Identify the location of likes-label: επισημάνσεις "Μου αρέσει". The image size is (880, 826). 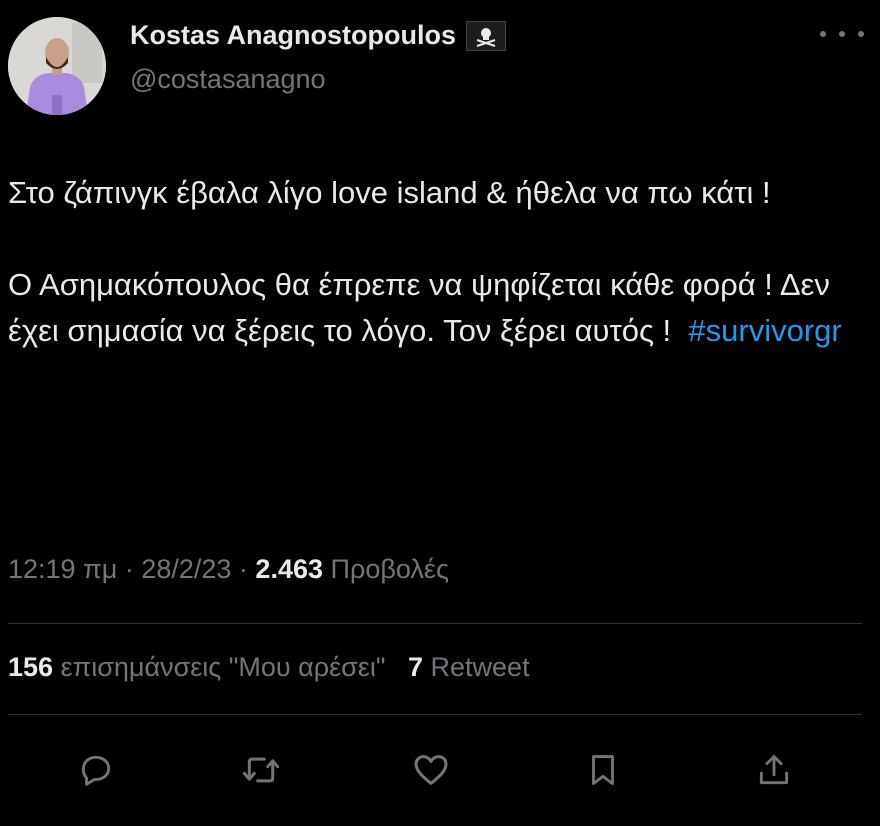
(223, 667).